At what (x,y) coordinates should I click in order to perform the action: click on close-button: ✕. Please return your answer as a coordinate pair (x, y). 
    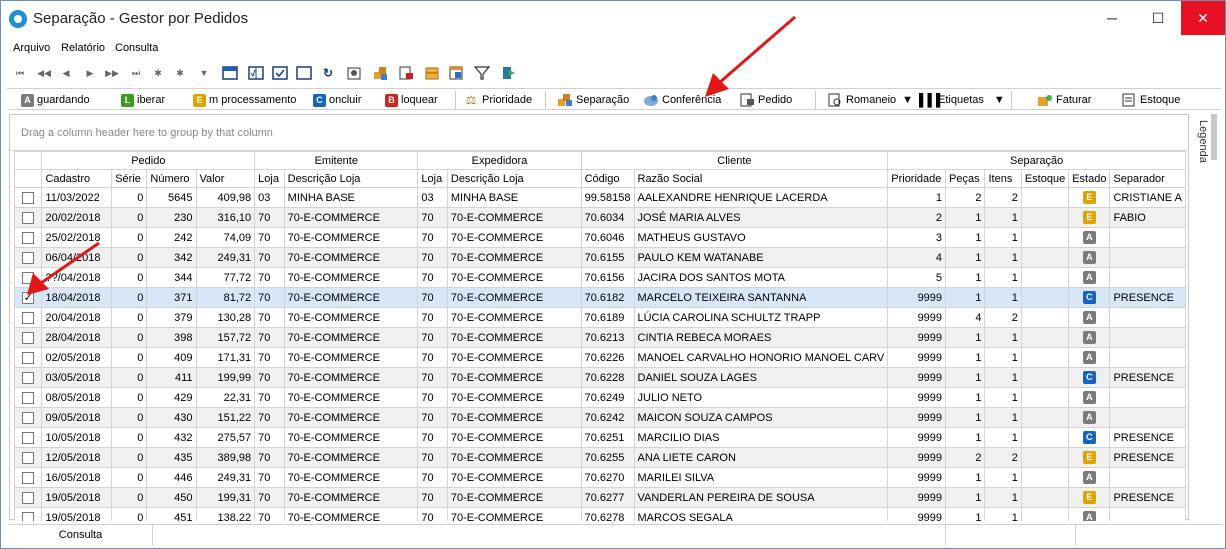
    Looking at the image, I should click on (1203, 18).